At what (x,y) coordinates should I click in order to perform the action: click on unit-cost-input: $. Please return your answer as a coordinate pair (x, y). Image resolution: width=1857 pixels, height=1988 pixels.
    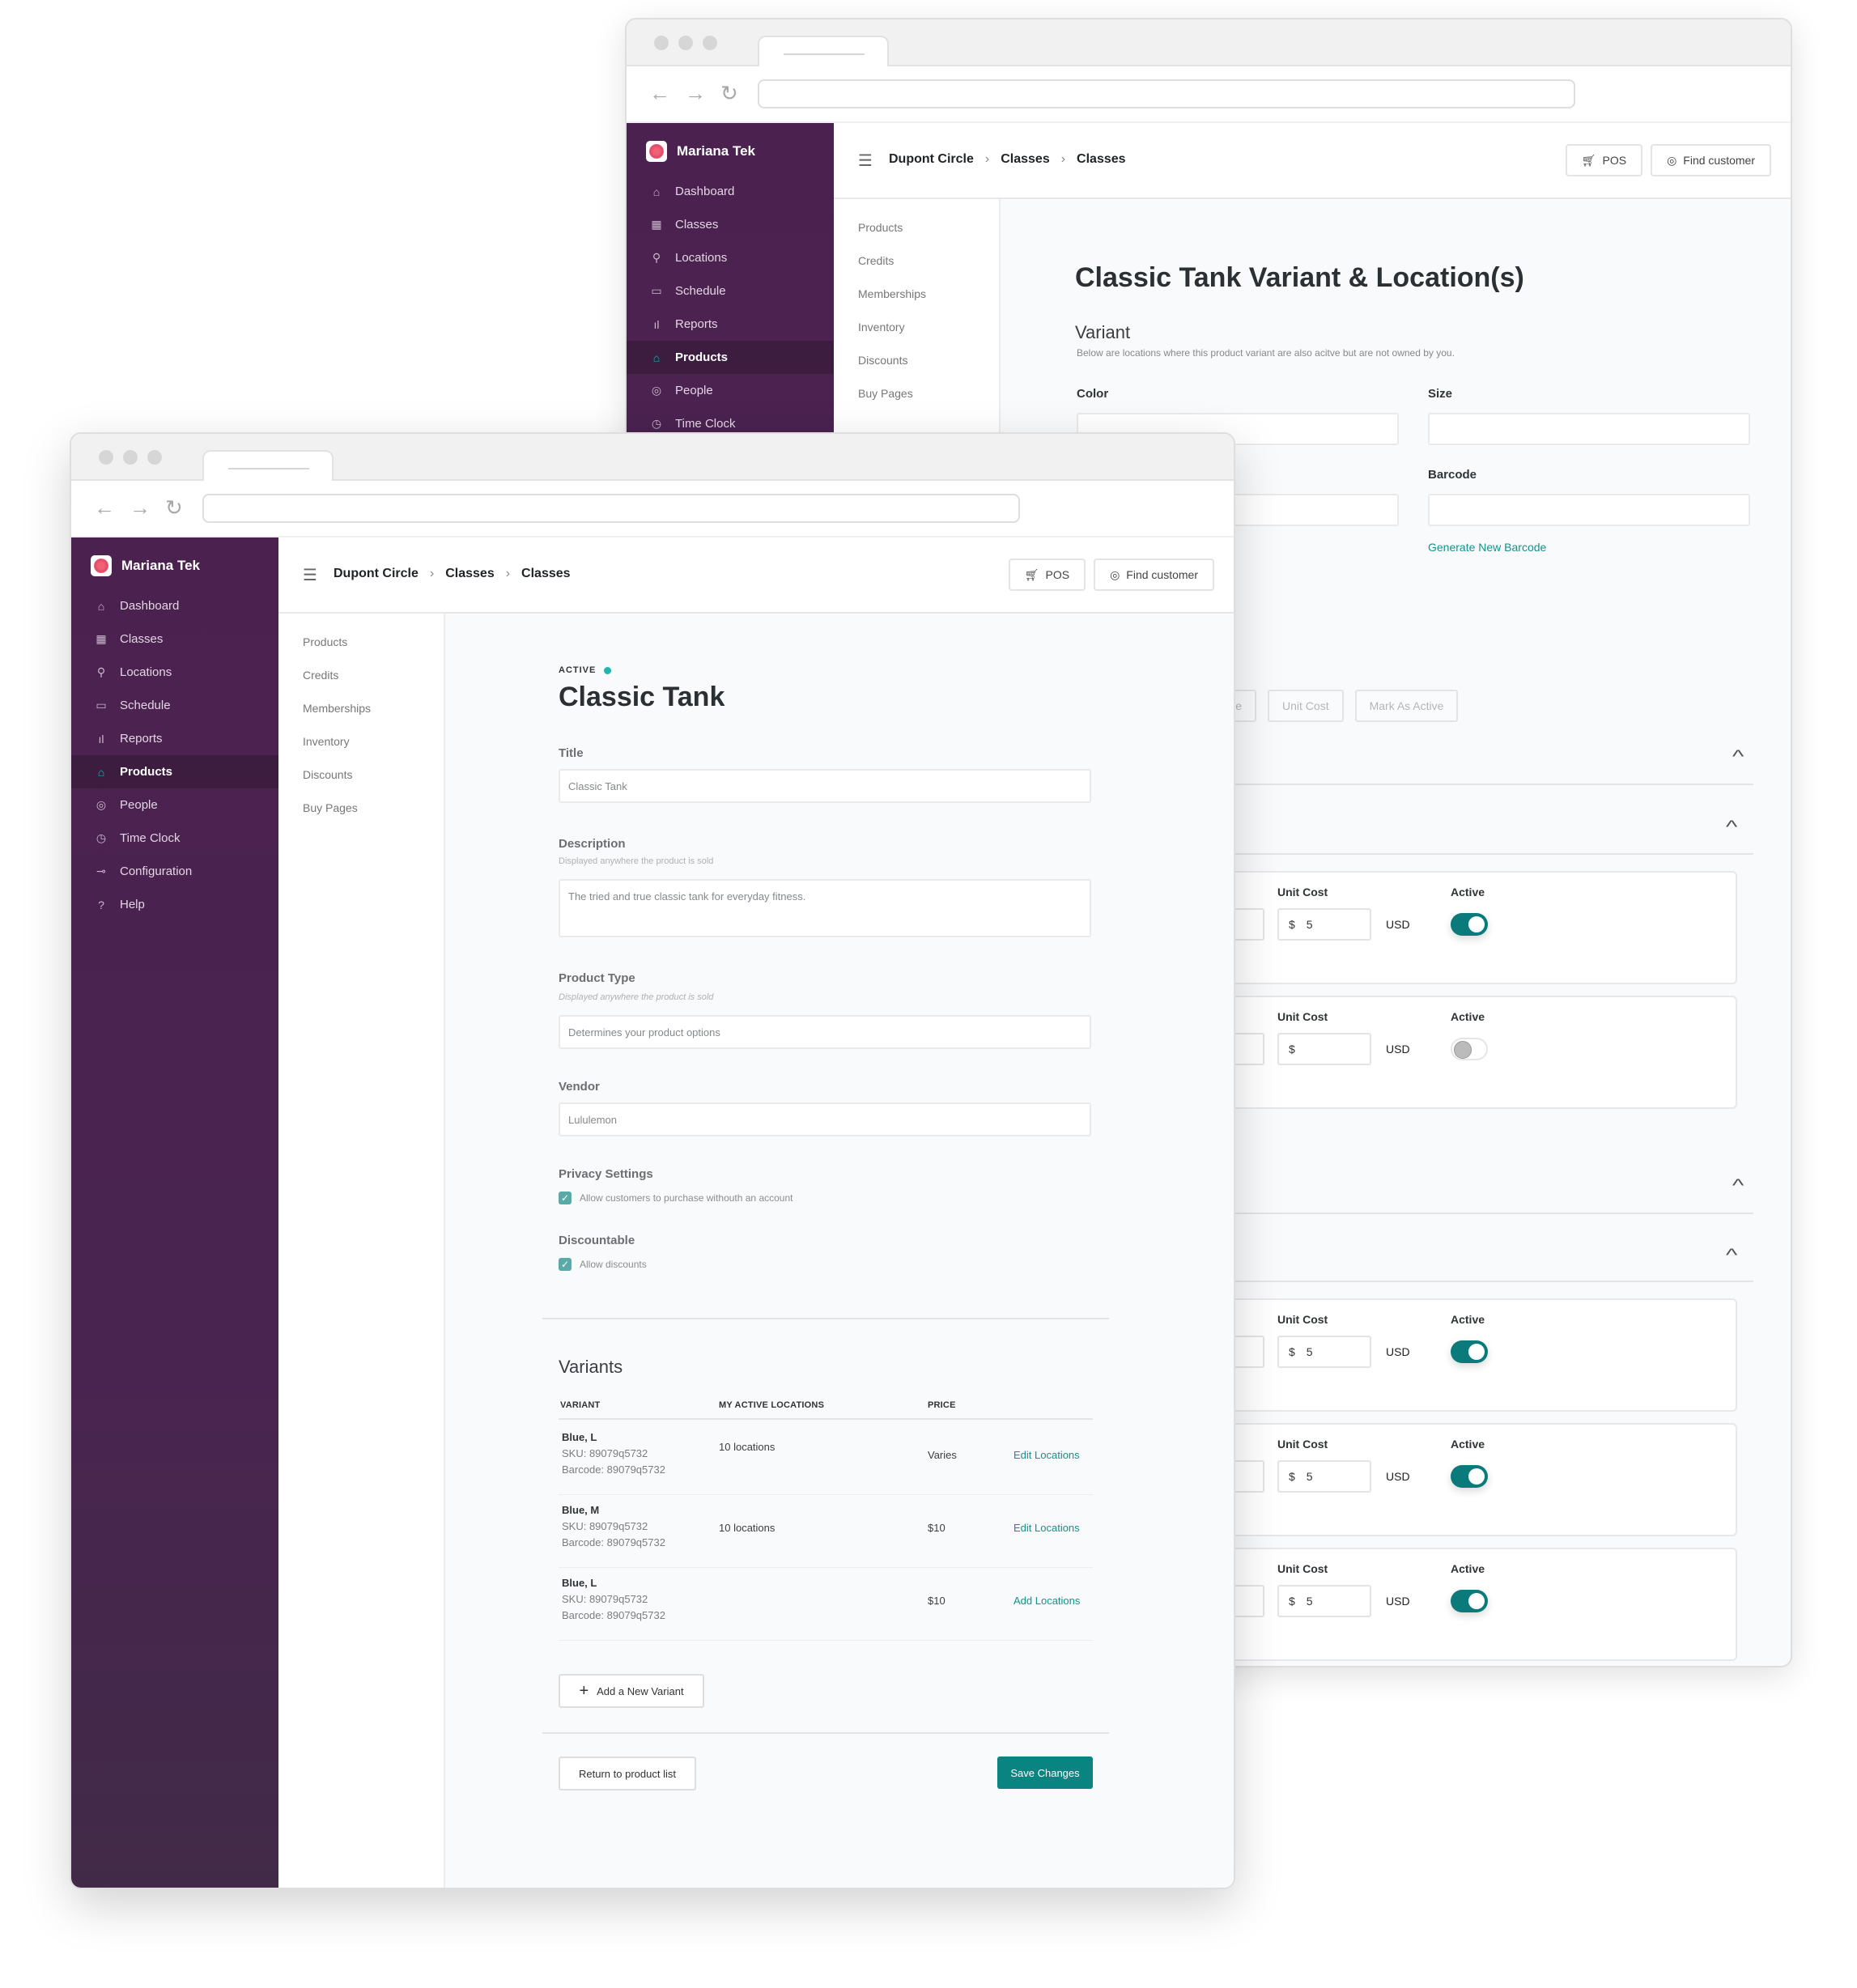
    Looking at the image, I should click on (1324, 1049).